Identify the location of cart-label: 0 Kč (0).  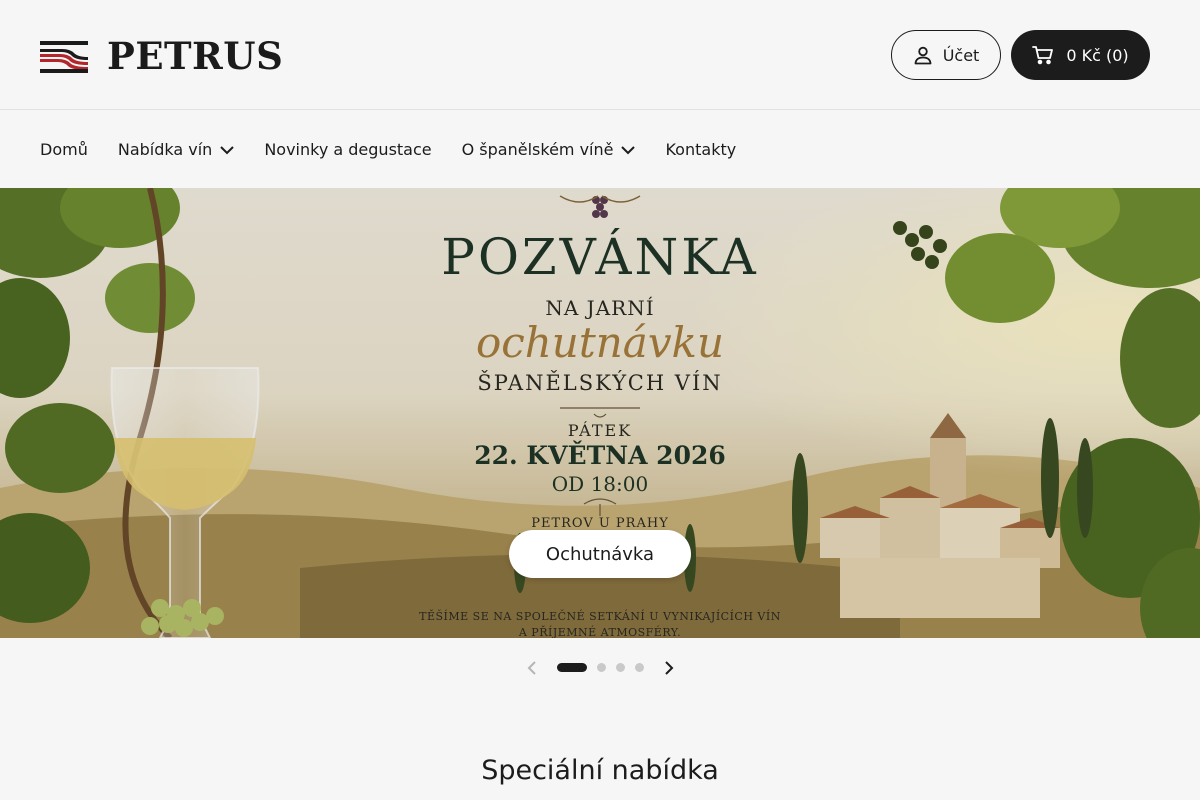
(1097, 55).